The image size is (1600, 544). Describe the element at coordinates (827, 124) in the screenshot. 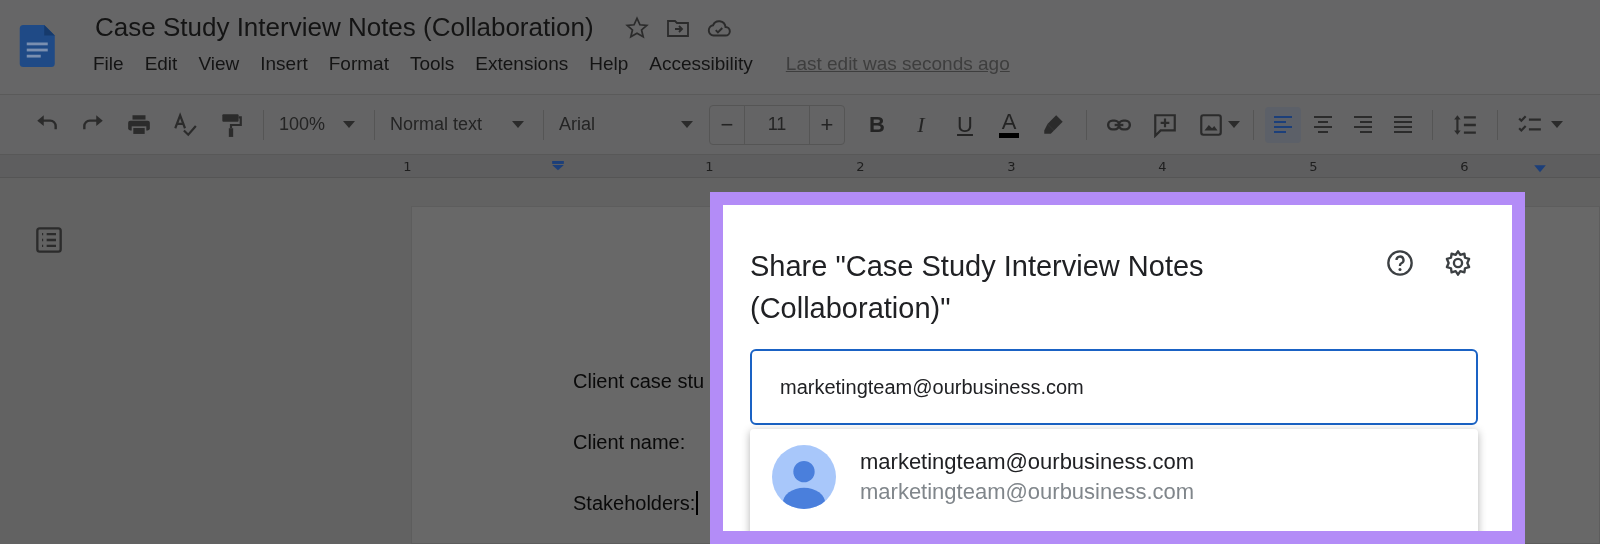

I see `increase-button: +` at that location.